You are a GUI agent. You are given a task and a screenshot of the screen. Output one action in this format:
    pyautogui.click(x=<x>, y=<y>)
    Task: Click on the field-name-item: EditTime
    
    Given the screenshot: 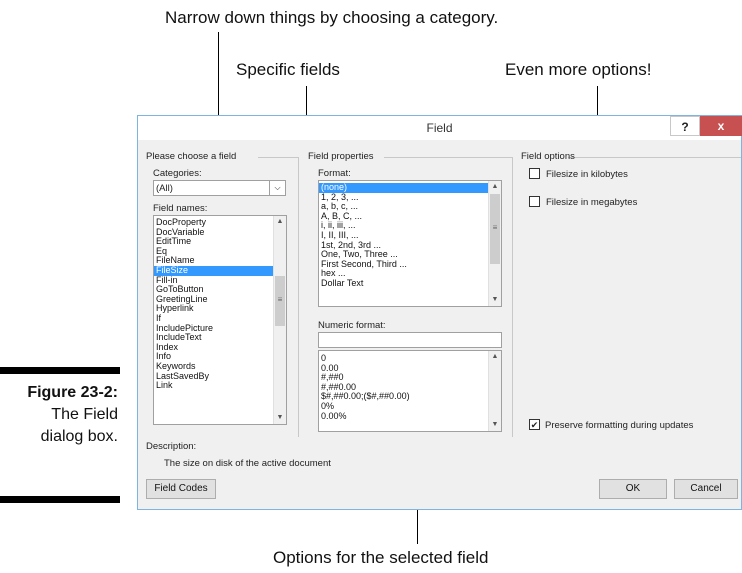 What is the action you would take?
    pyautogui.click(x=213, y=242)
    